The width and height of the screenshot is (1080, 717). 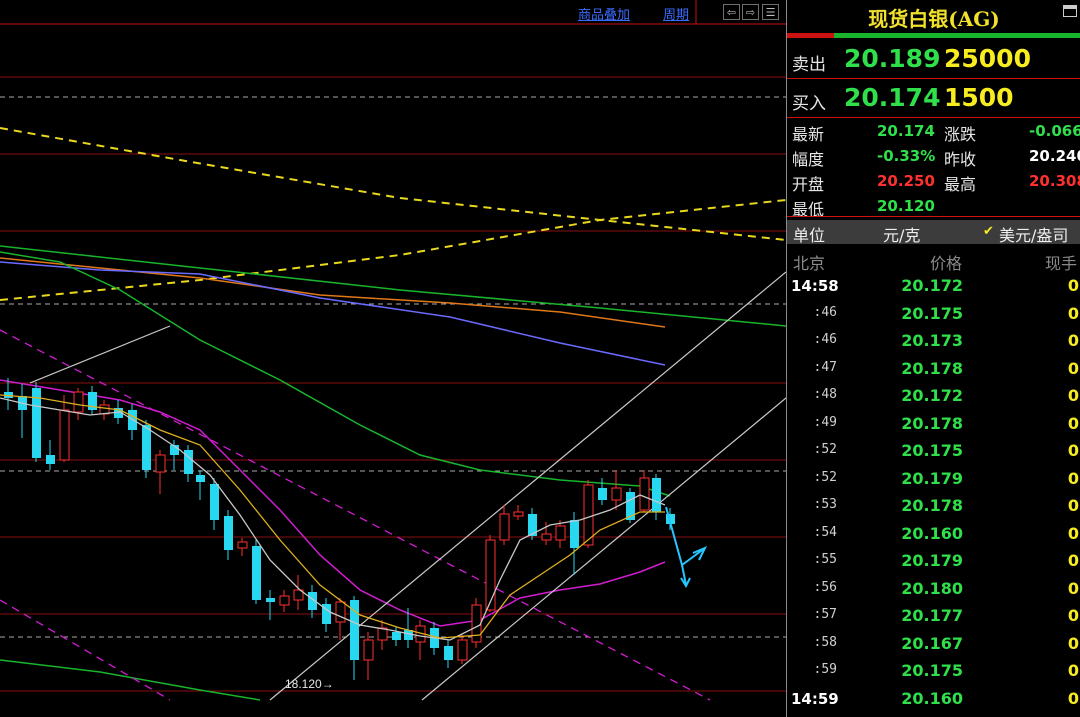 What do you see at coordinates (825, 642) in the screenshot?
I see `tick-time: :58` at bounding box center [825, 642].